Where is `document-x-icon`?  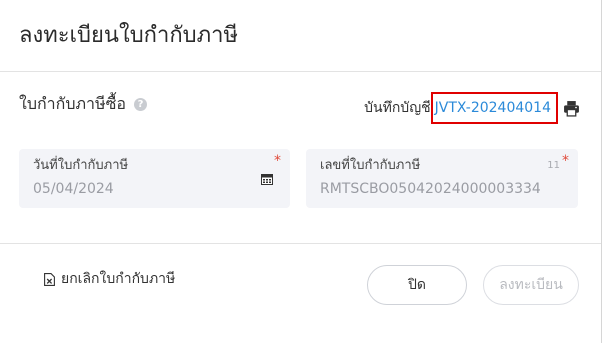
document-x-icon is located at coordinates (49, 279).